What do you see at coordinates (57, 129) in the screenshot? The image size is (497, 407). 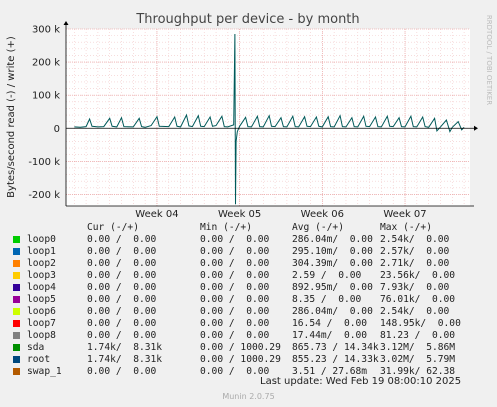 I see `y-tick-label: 0` at bounding box center [57, 129].